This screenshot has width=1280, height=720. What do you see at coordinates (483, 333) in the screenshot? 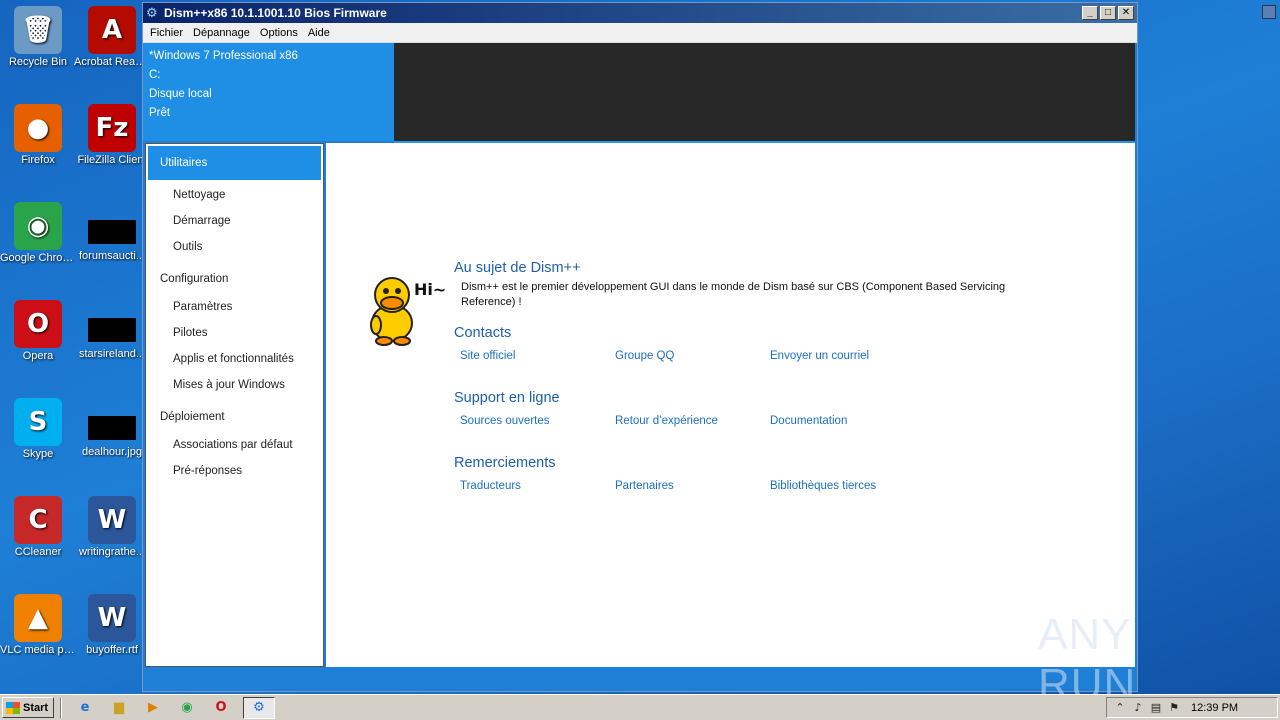
I see `contacts-heading: Contacts` at bounding box center [483, 333].